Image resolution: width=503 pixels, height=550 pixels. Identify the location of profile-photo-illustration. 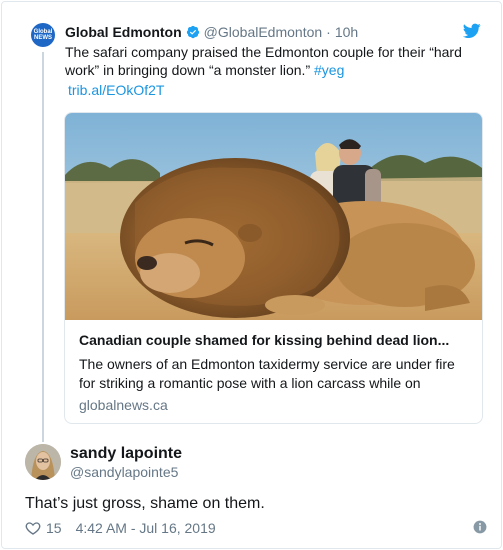
(43, 462).